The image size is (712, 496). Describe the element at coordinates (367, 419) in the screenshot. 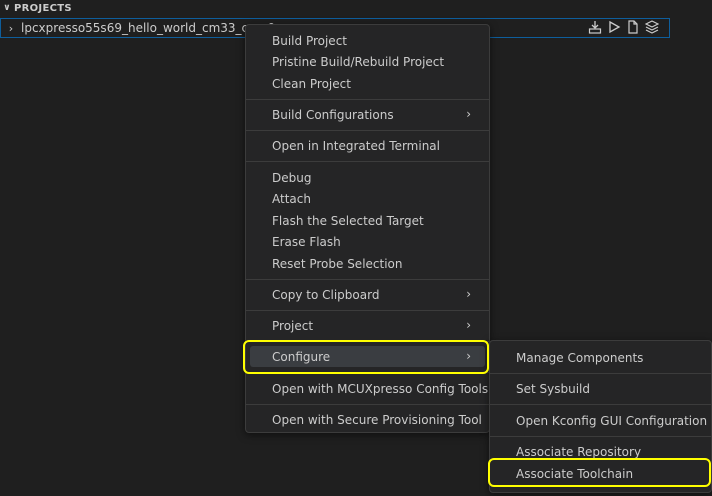

I see `menu-item-open-secure-prov: Open with Secure Provisioning Tool` at that location.